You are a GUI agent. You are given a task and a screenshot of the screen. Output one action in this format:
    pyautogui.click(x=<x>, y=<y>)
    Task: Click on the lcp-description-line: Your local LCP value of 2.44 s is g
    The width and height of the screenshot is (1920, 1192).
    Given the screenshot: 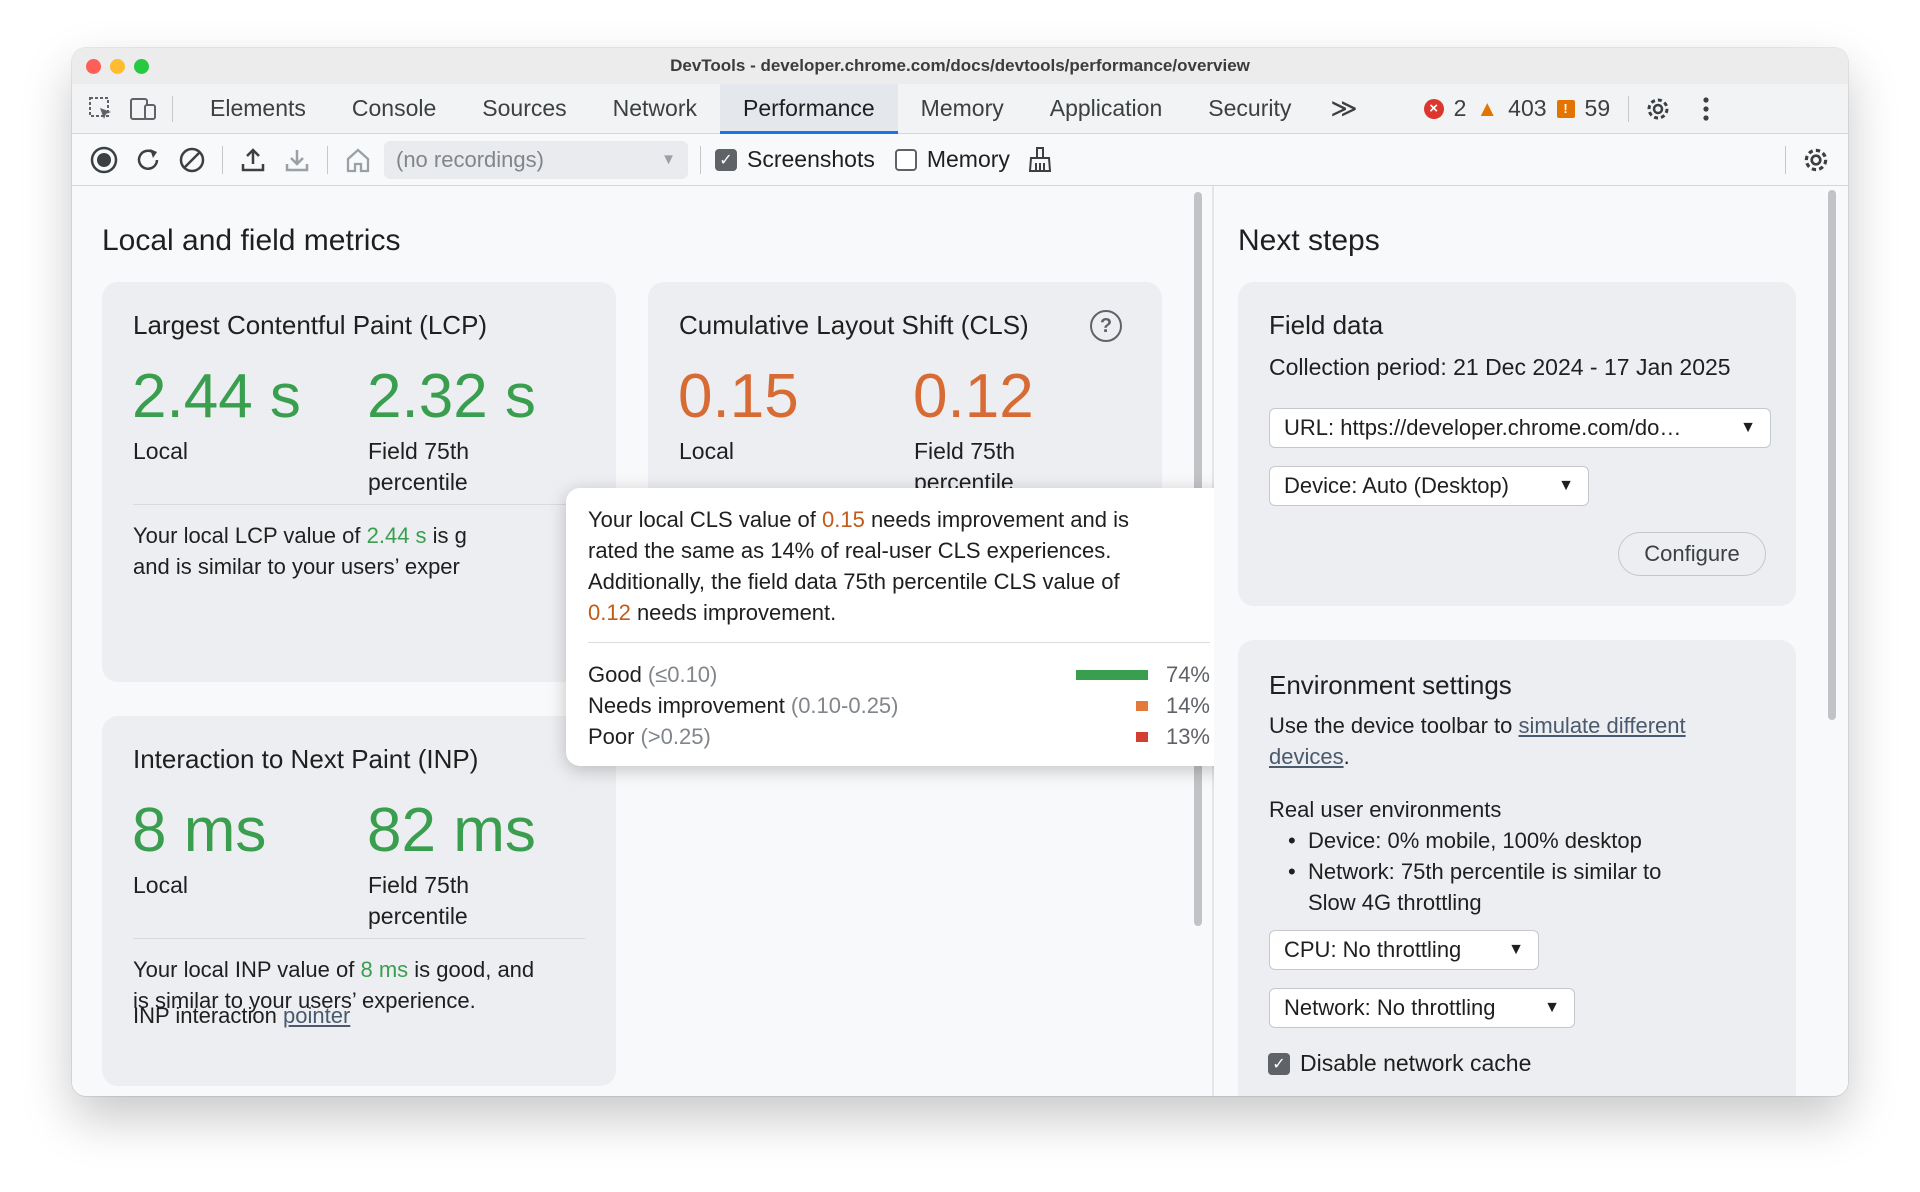 What is the action you would take?
    pyautogui.click(x=300, y=535)
    